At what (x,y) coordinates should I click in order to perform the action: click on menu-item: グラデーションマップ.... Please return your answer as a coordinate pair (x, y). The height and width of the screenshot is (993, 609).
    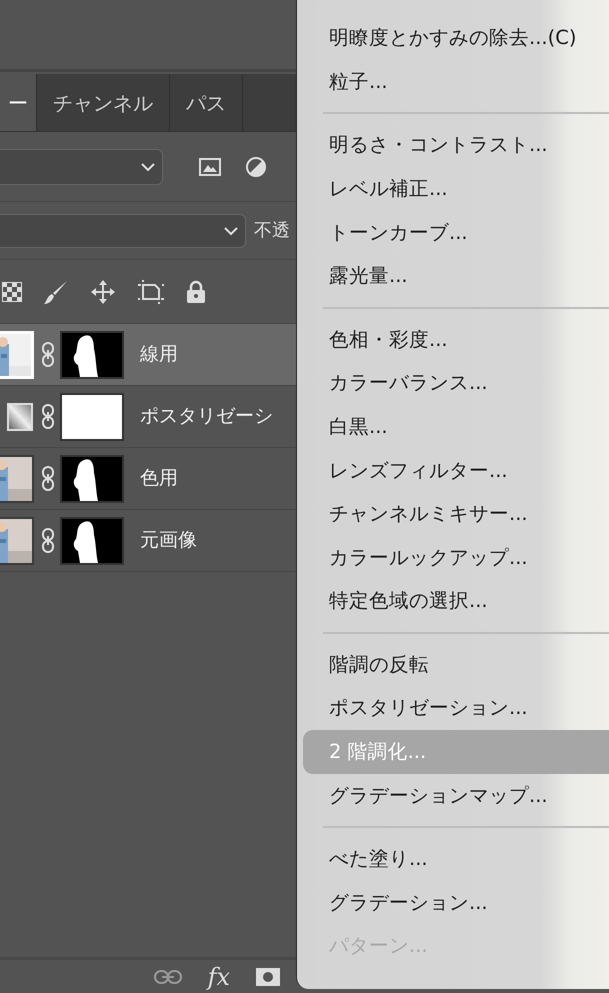
    Looking at the image, I should click on (456, 796).